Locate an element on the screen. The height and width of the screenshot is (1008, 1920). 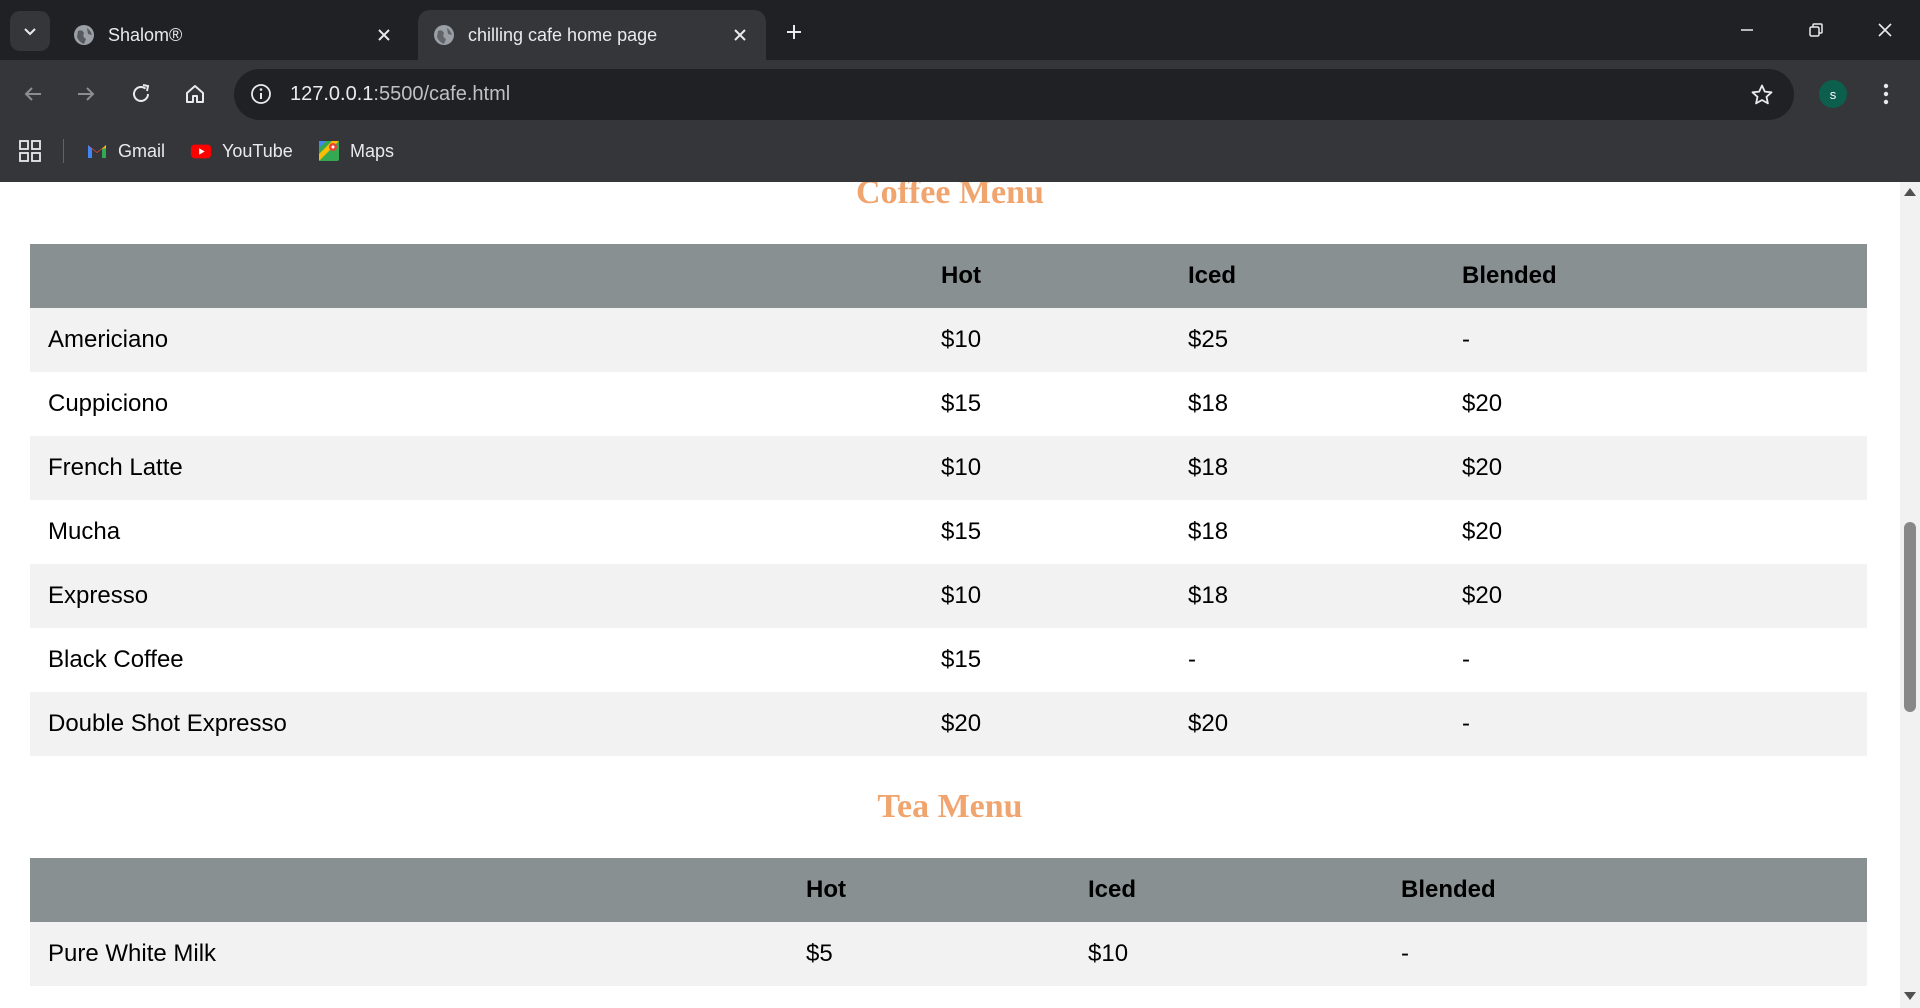
profile-avatar: s is located at coordinates (1833, 94).